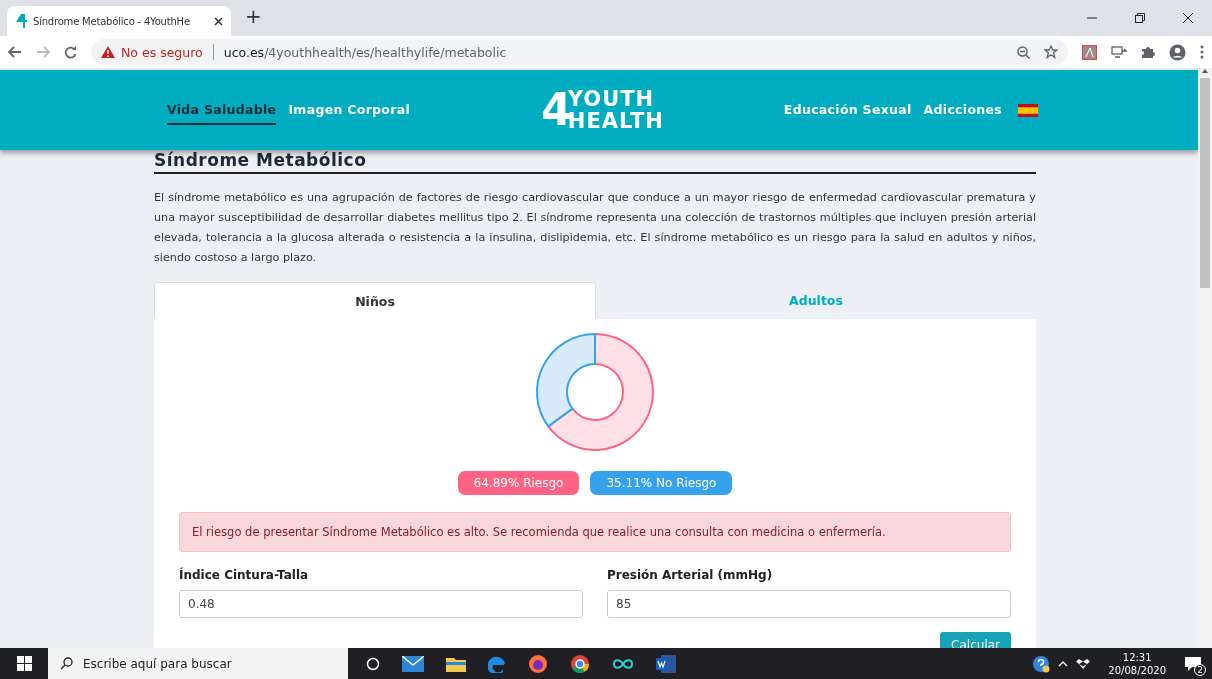 Image resolution: width=1212 pixels, height=679 pixels. I want to click on edge-browser-icon, so click(497, 663).